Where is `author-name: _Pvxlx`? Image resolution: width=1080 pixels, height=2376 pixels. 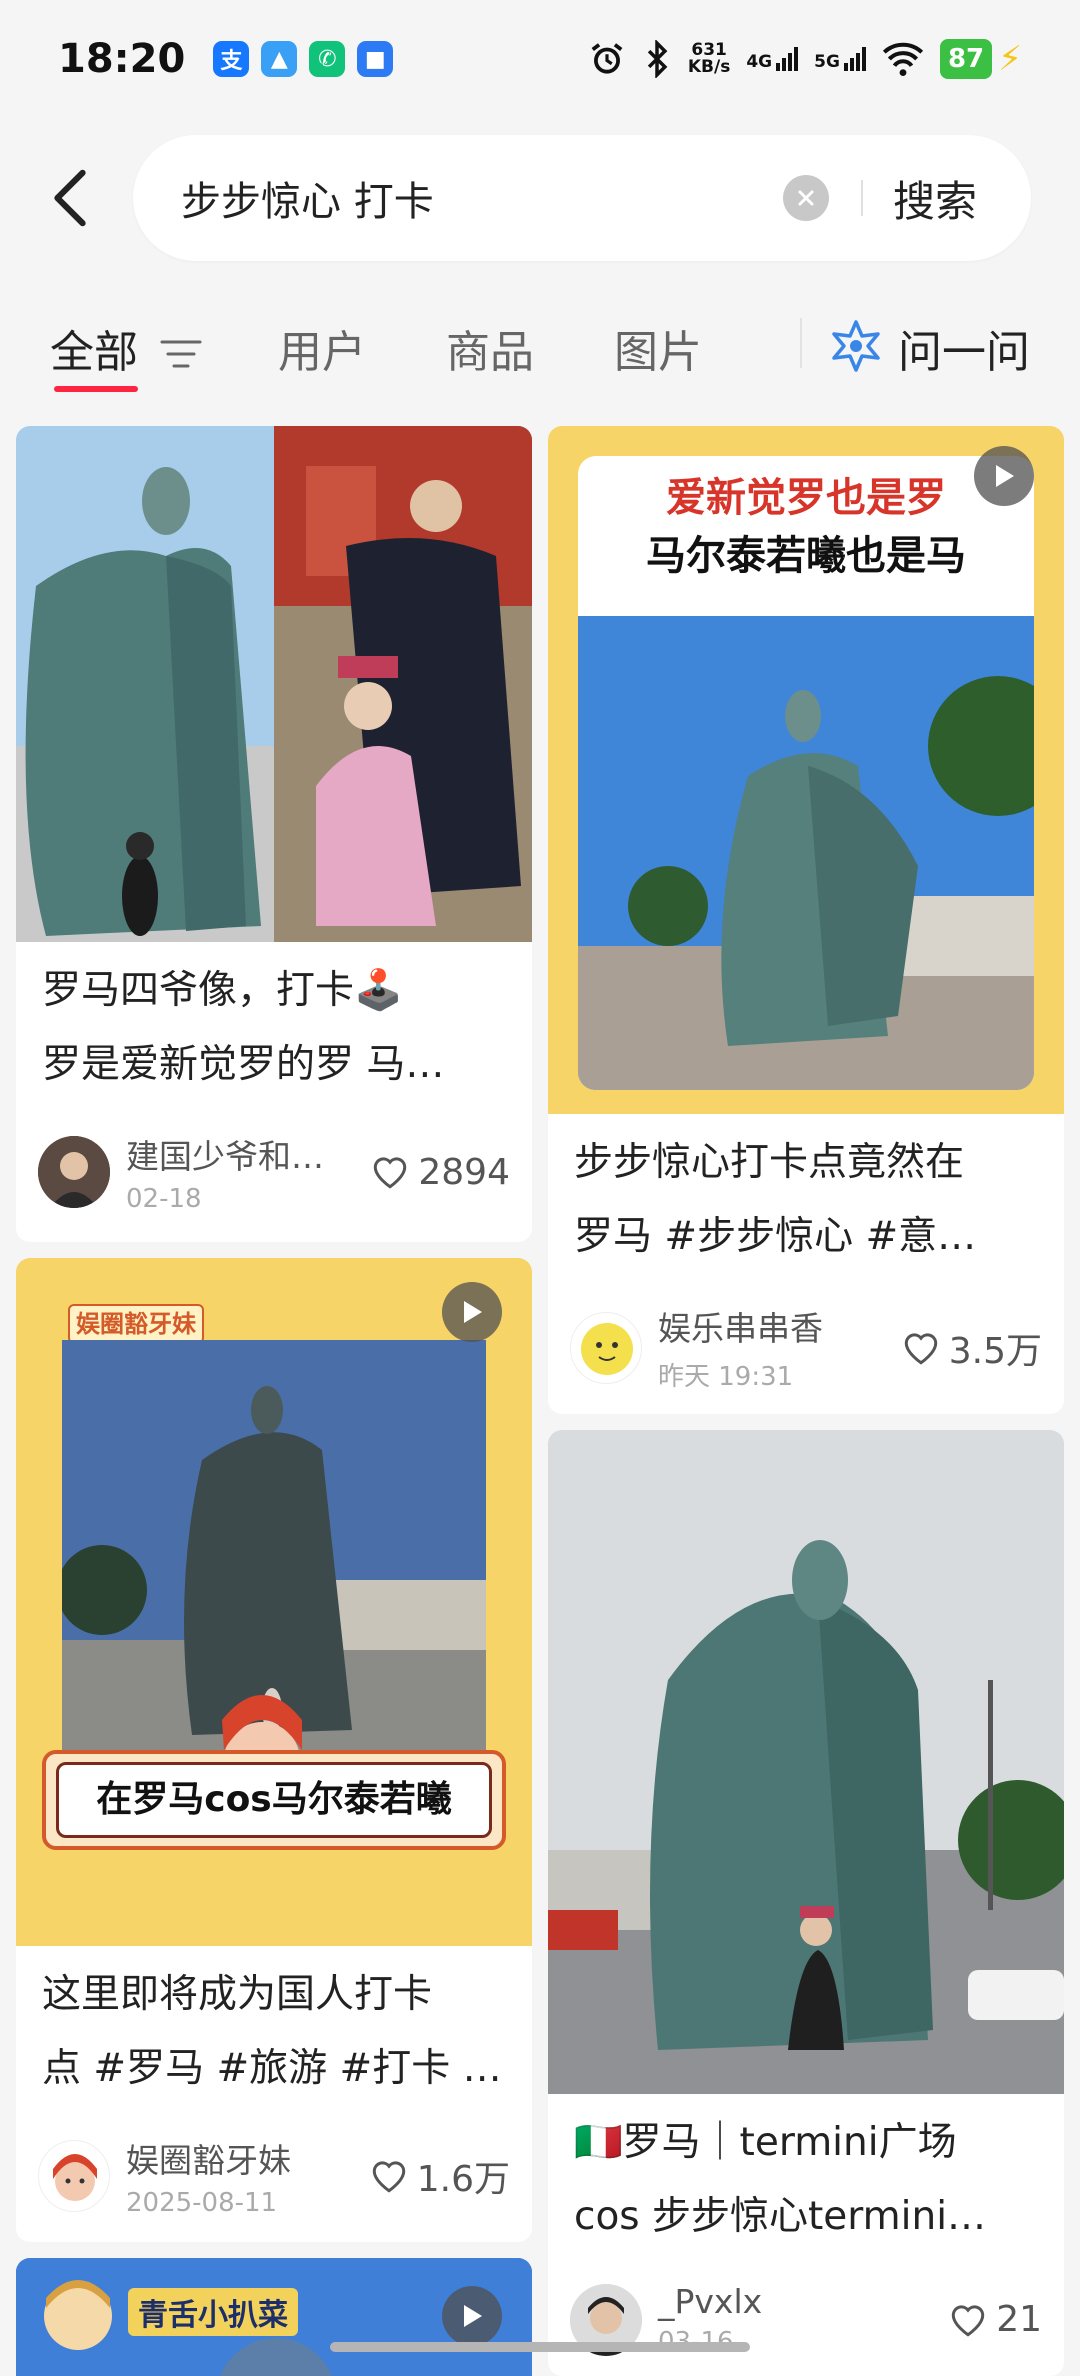
author-name: _Pvxlx is located at coordinates (710, 2301).